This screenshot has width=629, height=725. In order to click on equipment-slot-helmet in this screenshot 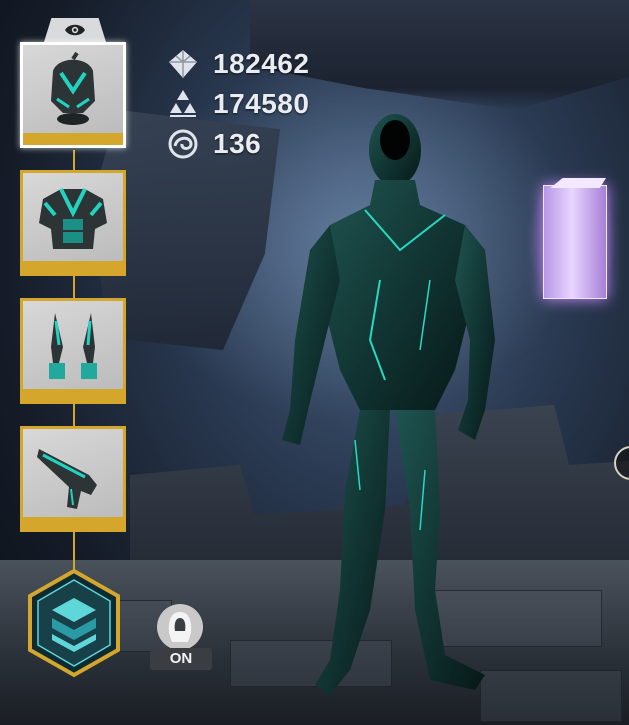, I will do `click(73, 95)`.